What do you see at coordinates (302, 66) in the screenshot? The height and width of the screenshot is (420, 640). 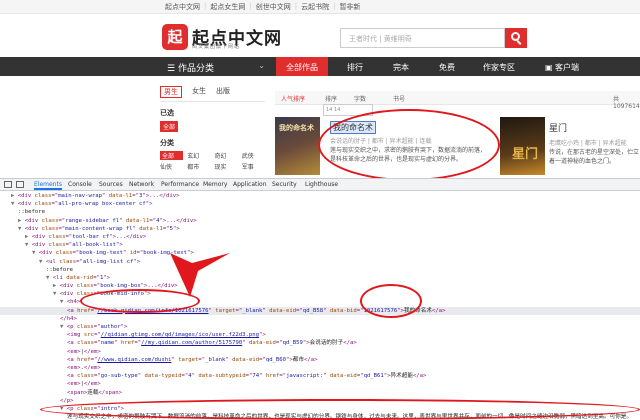 I see `nav-all-works: 全部作品` at bounding box center [302, 66].